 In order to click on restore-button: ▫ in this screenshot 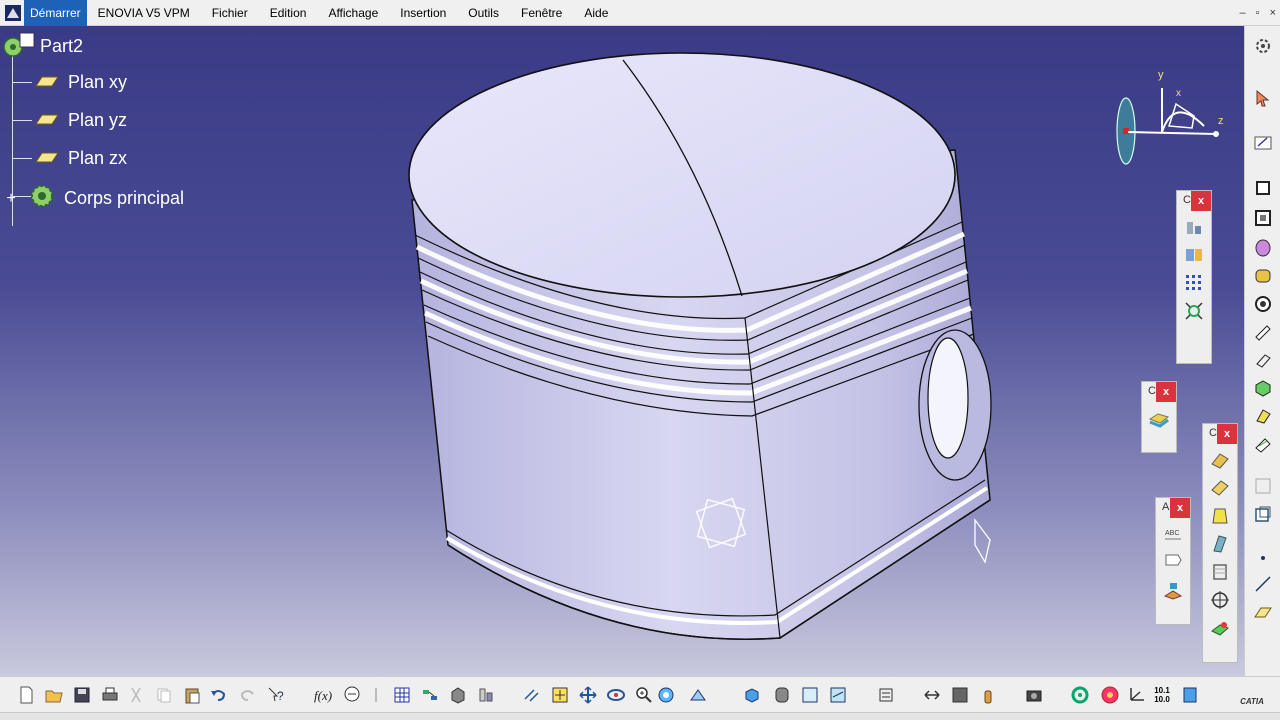, I will do `click(1258, 13)`.